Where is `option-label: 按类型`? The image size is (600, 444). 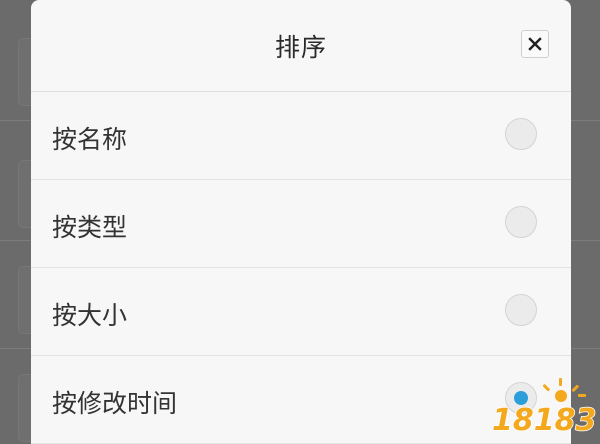 option-label: 按类型 is located at coordinates (90, 227).